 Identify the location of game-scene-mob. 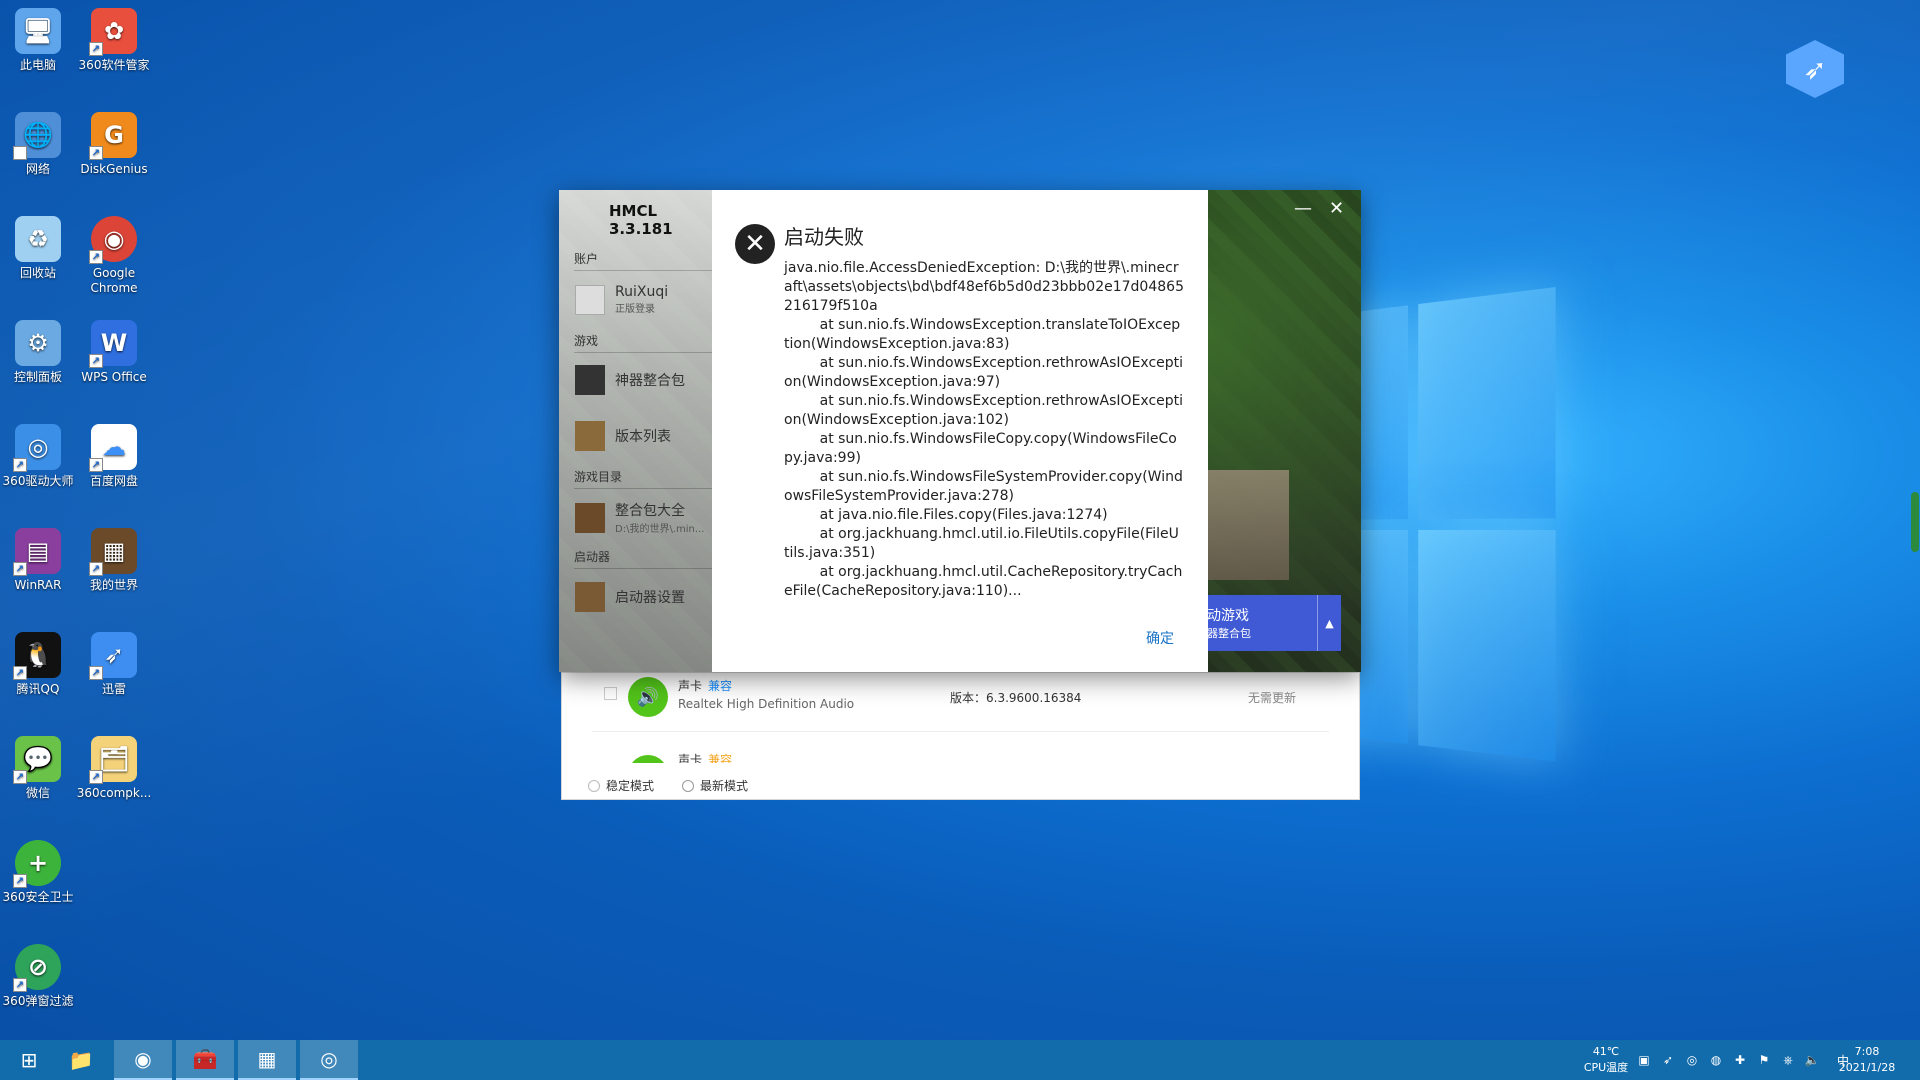
(1244, 525).